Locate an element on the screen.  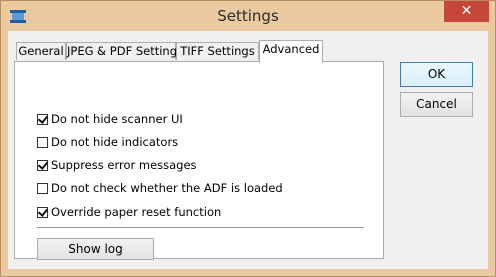
option-do-not-hide-scanner-ui: Do not hide scanner UI is located at coordinates (110, 119).